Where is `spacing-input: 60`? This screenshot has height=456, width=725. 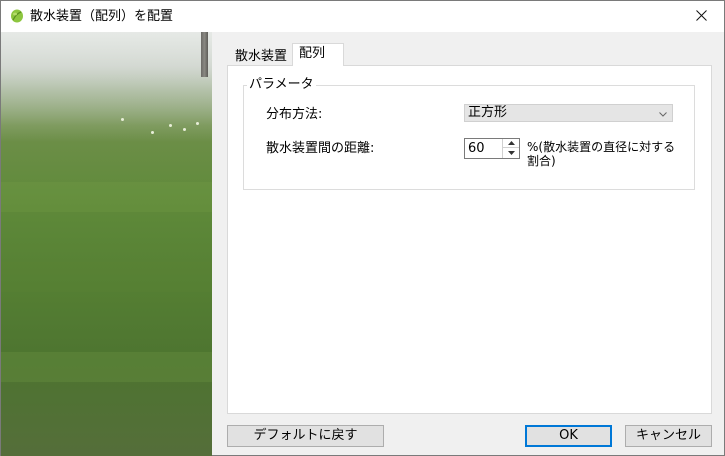
spacing-input: 60 is located at coordinates (476, 148).